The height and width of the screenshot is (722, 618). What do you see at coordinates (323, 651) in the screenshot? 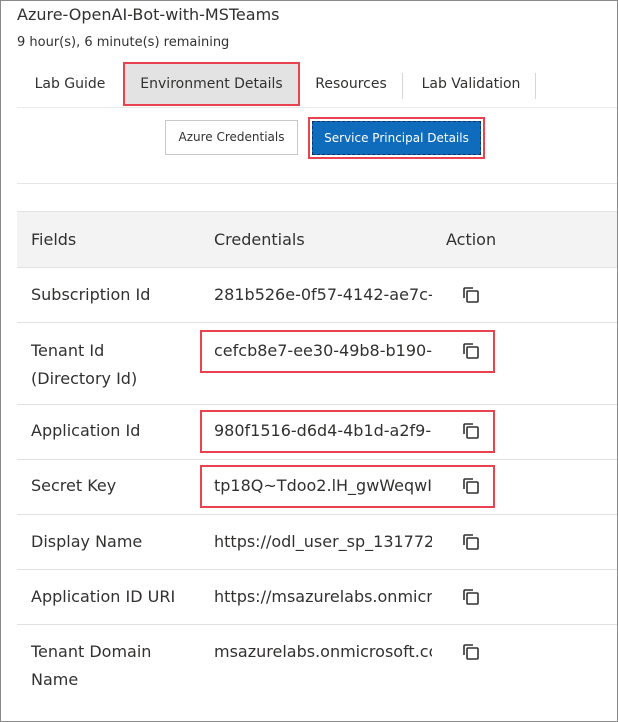
I see `field-value: msazurelabs.onmicrosoft.co` at bounding box center [323, 651].